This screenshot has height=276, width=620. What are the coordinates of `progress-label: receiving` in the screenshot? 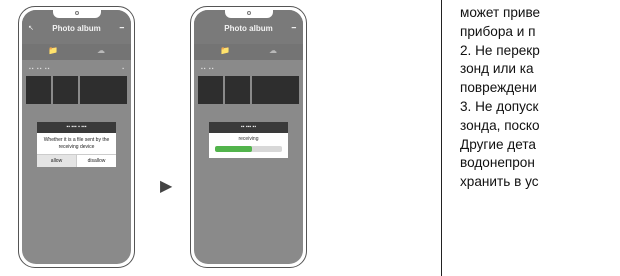 It's located at (248, 139).